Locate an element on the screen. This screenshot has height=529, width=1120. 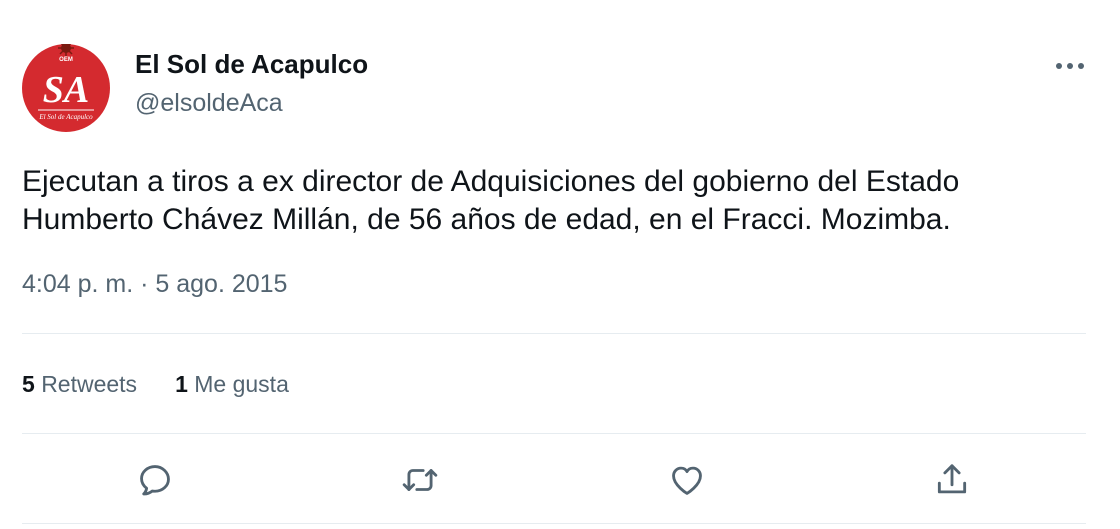
author-handle: @elsoldeAca is located at coordinates (209, 103).